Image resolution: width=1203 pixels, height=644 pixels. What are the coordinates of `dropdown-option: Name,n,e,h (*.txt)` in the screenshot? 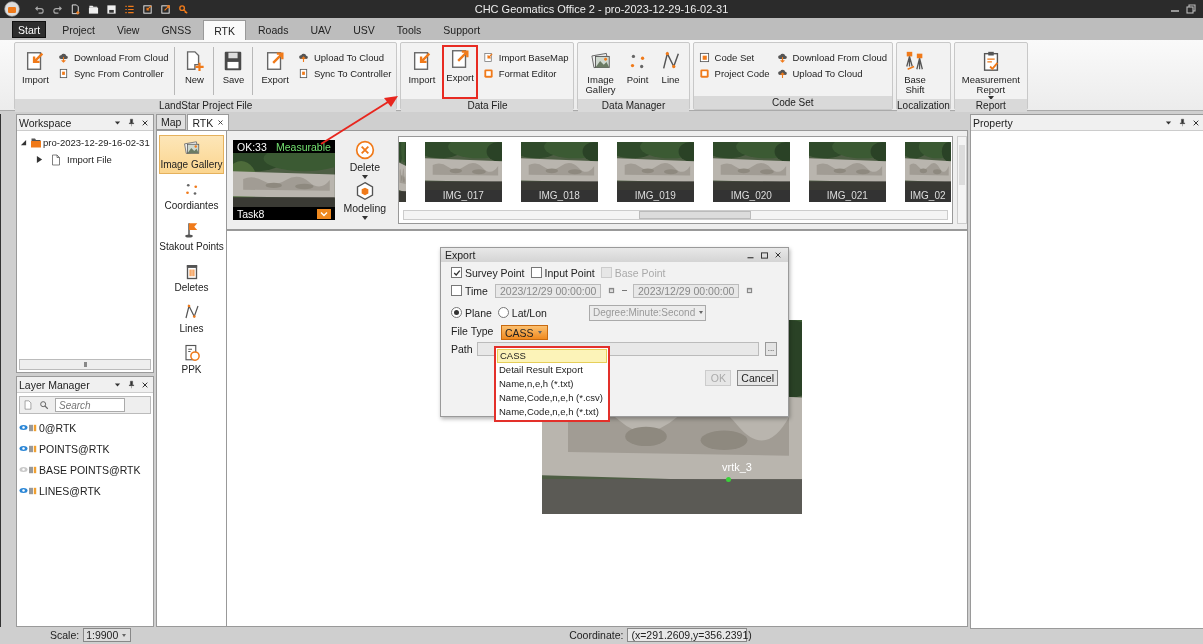 It's located at (552, 384).